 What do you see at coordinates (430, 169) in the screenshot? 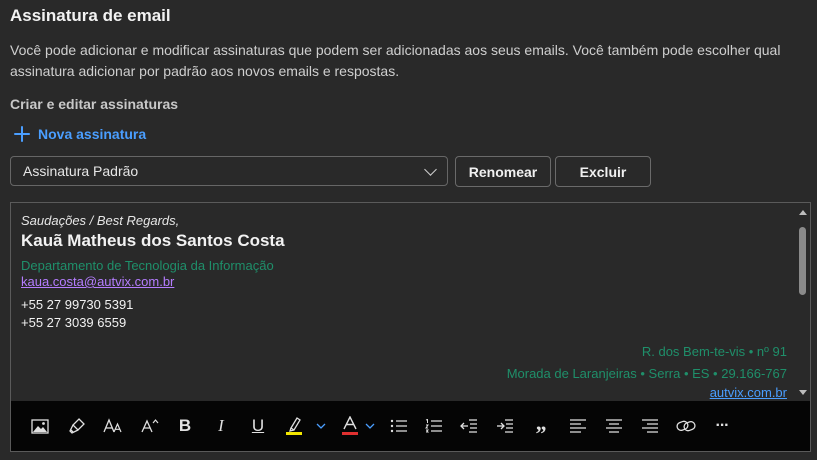
I see `chevron-down-icon` at bounding box center [430, 169].